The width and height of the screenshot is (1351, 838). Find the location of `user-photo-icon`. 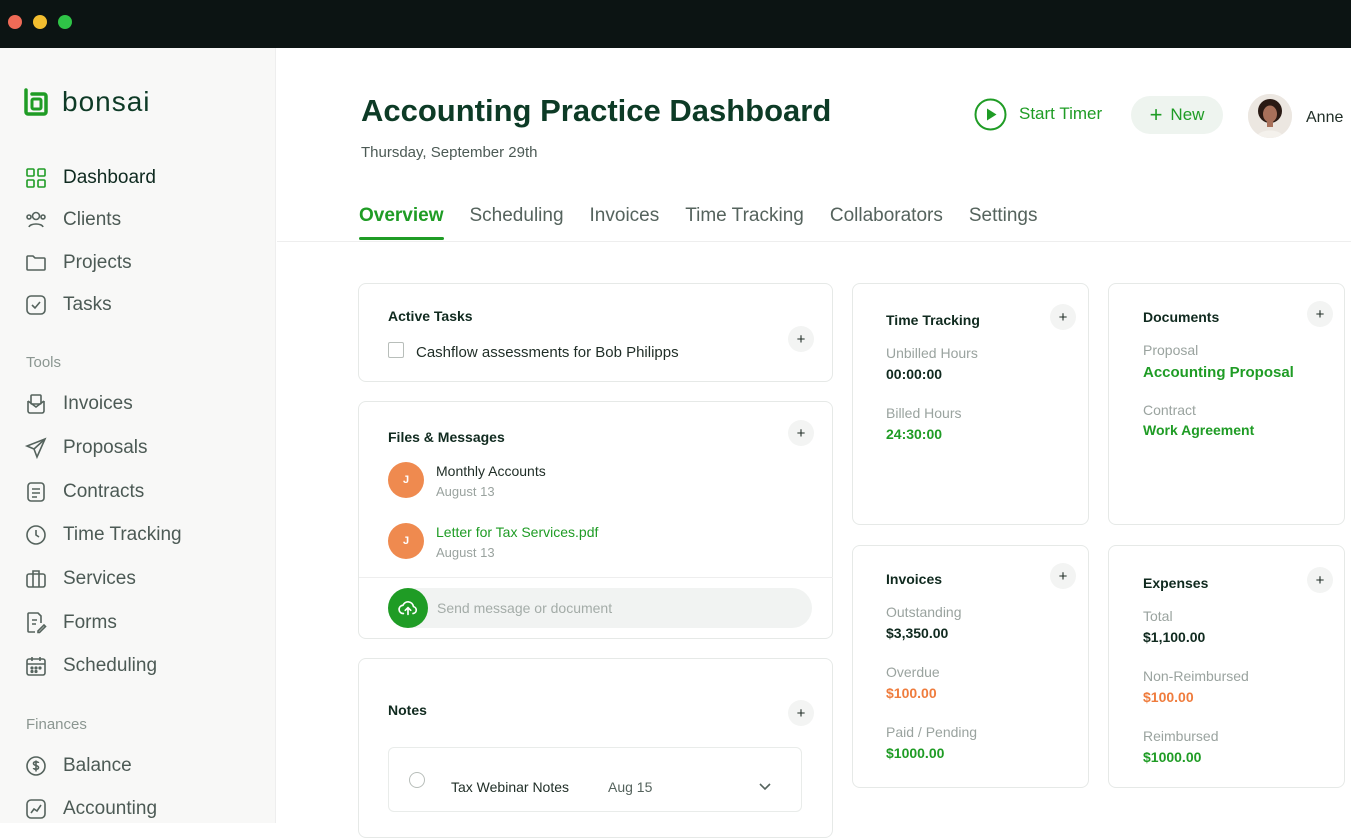

user-photo-icon is located at coordinates (1270, 116).